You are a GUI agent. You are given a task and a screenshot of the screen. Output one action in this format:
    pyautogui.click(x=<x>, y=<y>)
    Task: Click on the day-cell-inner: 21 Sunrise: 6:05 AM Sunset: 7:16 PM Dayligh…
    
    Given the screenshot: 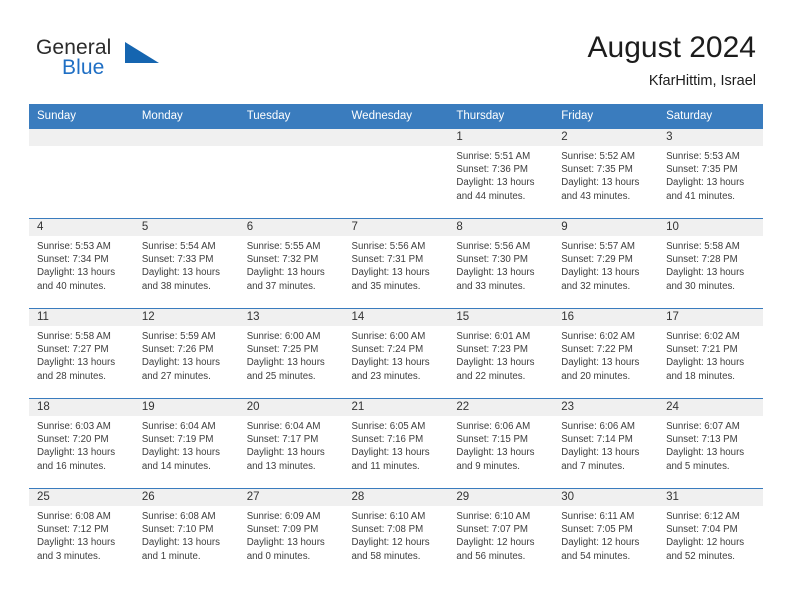 What is the action you would take?
    pyautogui.click(x=396, y=443)
    